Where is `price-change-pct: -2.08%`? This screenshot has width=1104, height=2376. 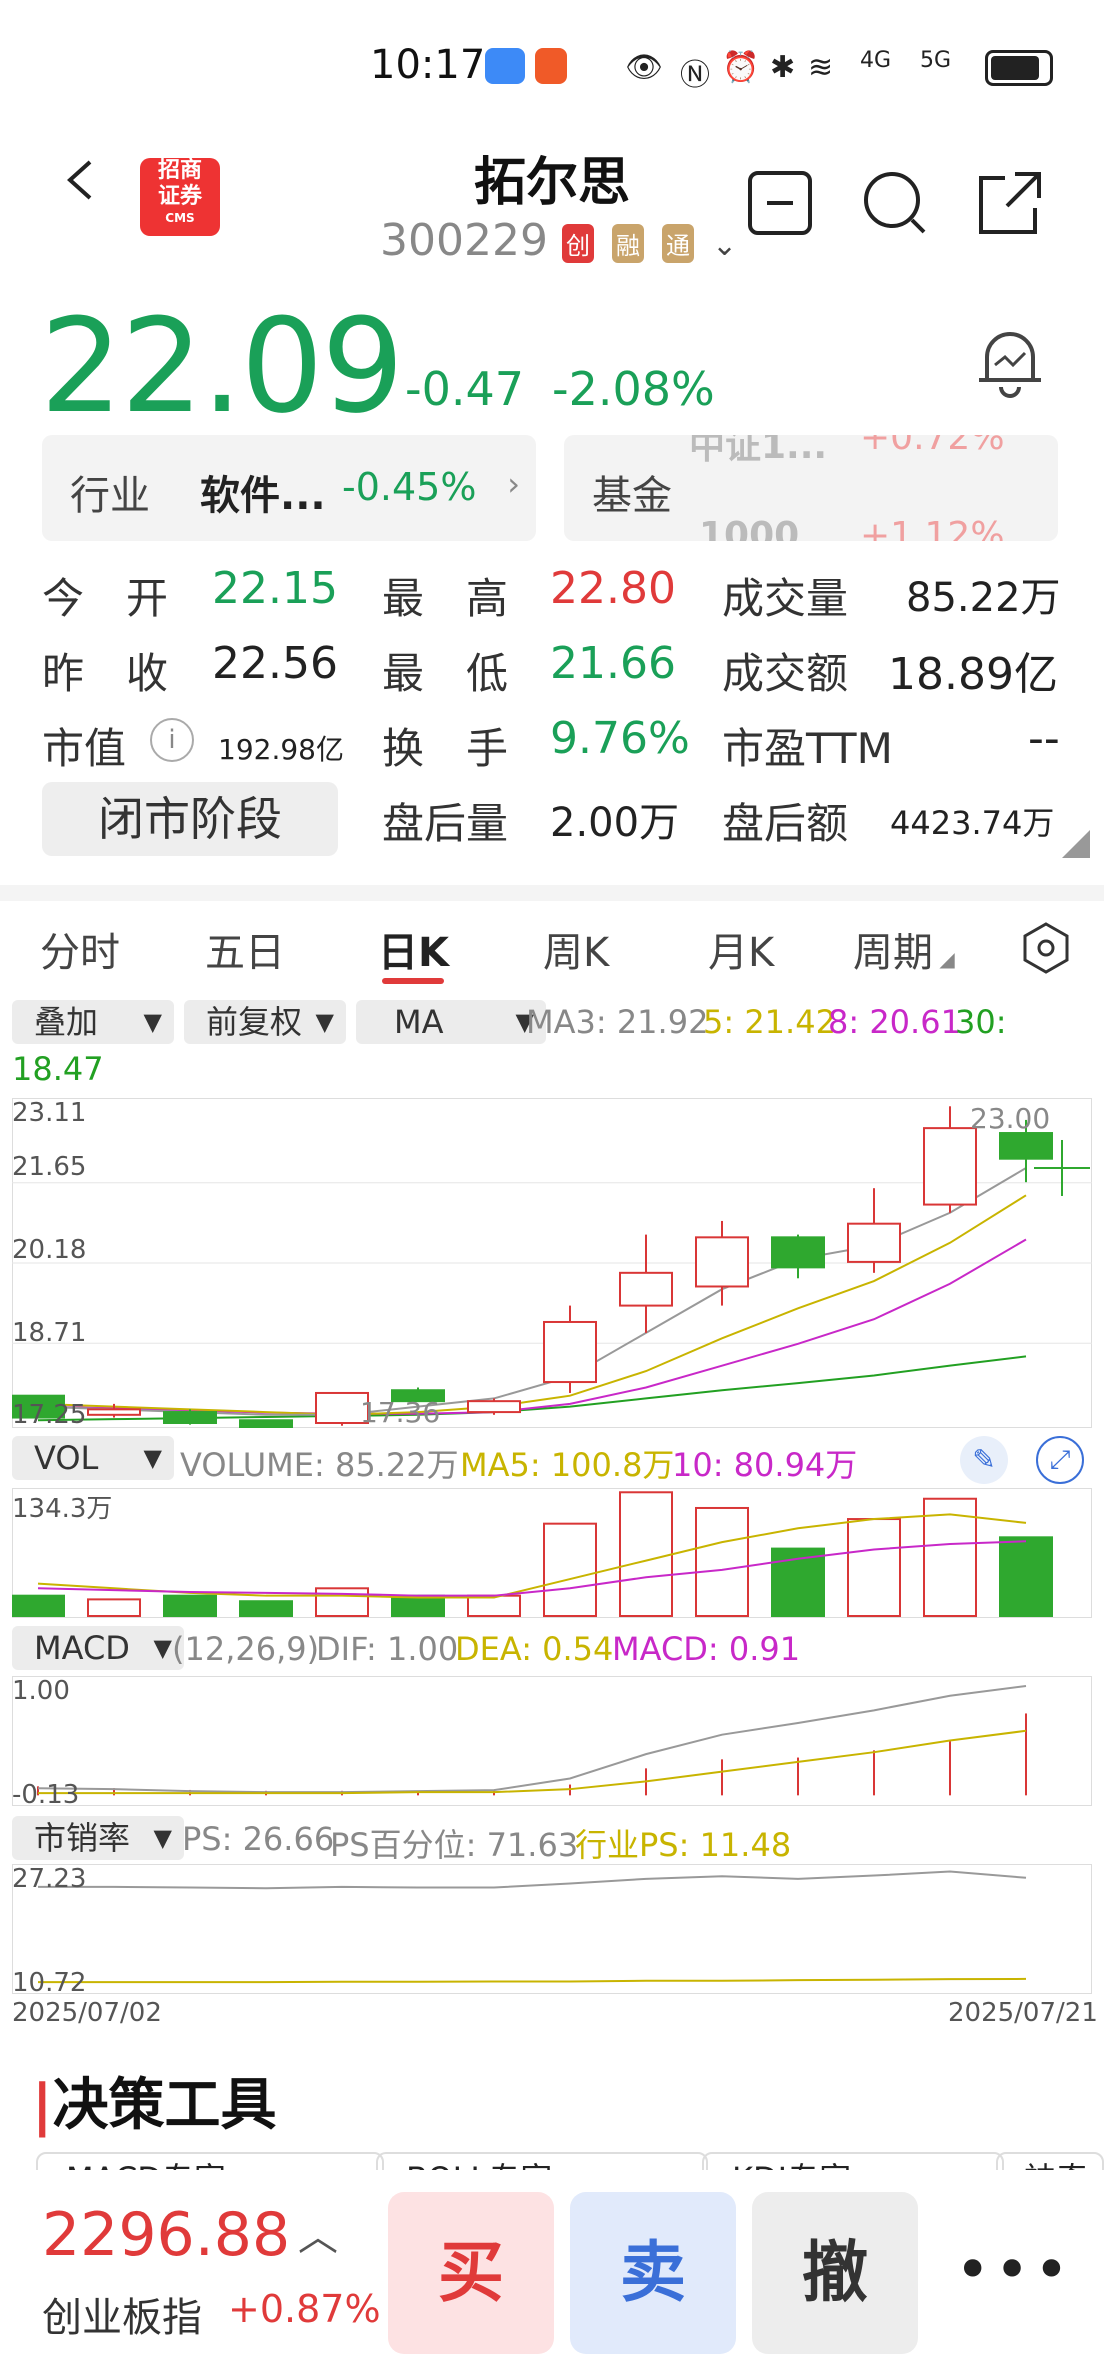
price-change-pct: -2.08% is located at coordinates (633, 389).